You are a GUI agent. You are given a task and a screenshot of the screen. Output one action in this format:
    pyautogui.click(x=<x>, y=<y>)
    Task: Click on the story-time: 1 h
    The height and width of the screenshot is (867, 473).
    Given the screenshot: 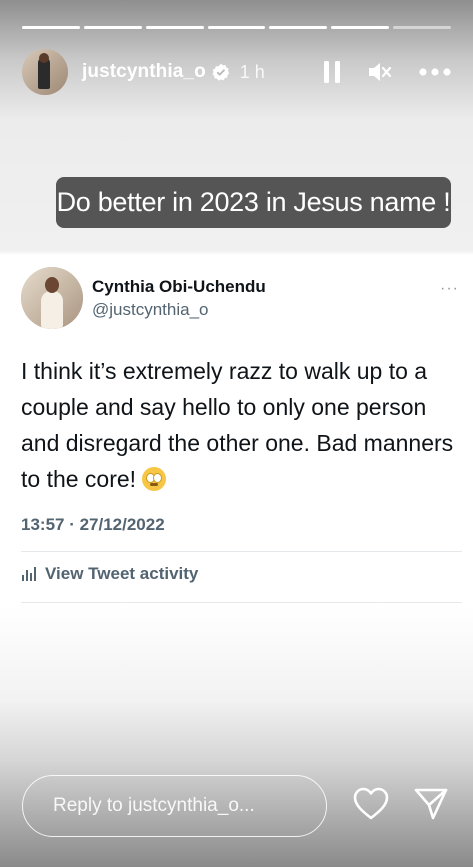 What is the action you would take?
    pyautogui.click(x=252, y=71)
    